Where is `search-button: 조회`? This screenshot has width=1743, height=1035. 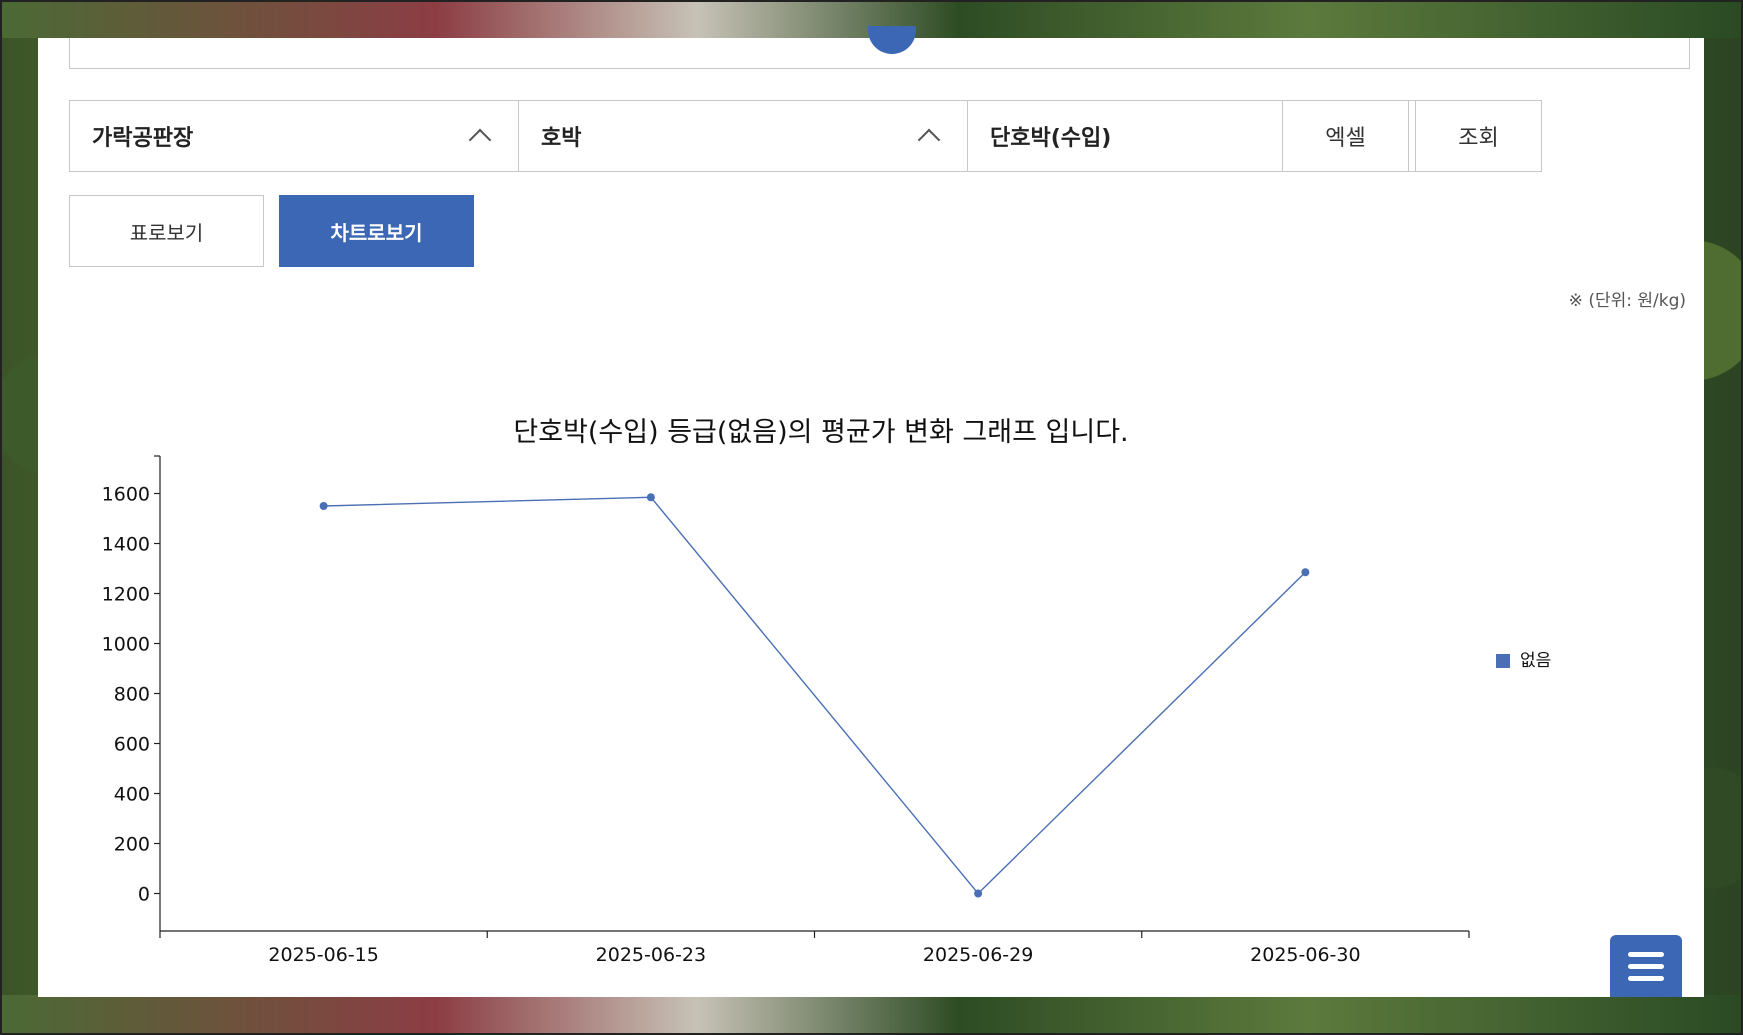 search-button: 조회 is located at coordinates (1478, 136).